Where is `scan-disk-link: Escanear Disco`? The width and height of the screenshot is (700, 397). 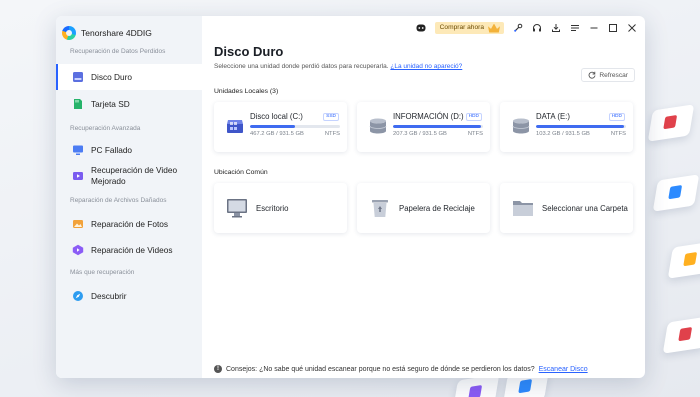
scan-disk-link: Escanear Disco is located at coordinates (563, 369).